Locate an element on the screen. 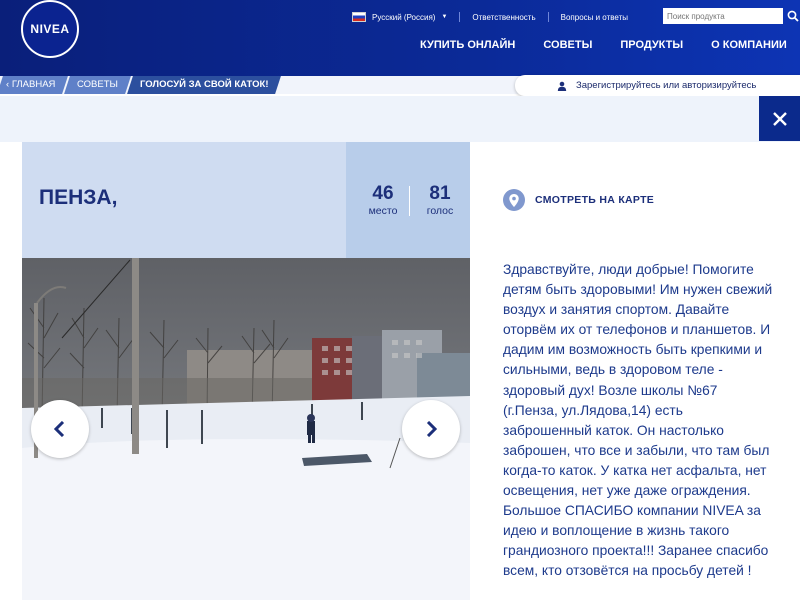 The width and height of the screenshot is (800, 600). login-register-link: Зарегистрируйтесь или авторизируйтесь is located at coordinates (657, 85).